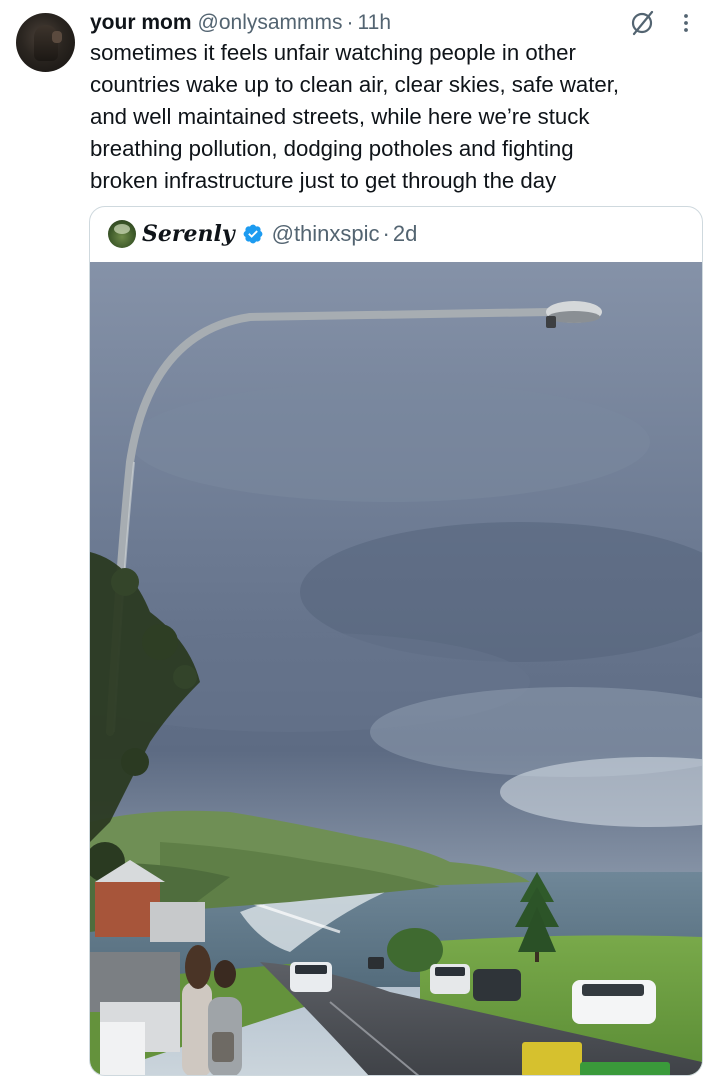 Image resolution: width=715 pixels, height=1077 pixels. I want to click on more-vertical-icon, so click(686, 23).